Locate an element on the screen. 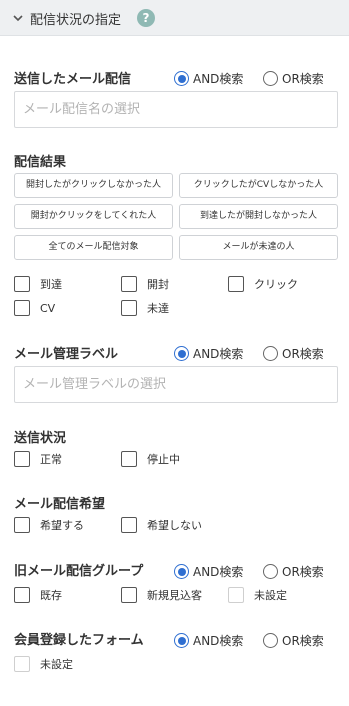 The height and width of the screenshot is (706, 349). delivery-label: 送信したメール配信 is located at coordinates (73, 79).